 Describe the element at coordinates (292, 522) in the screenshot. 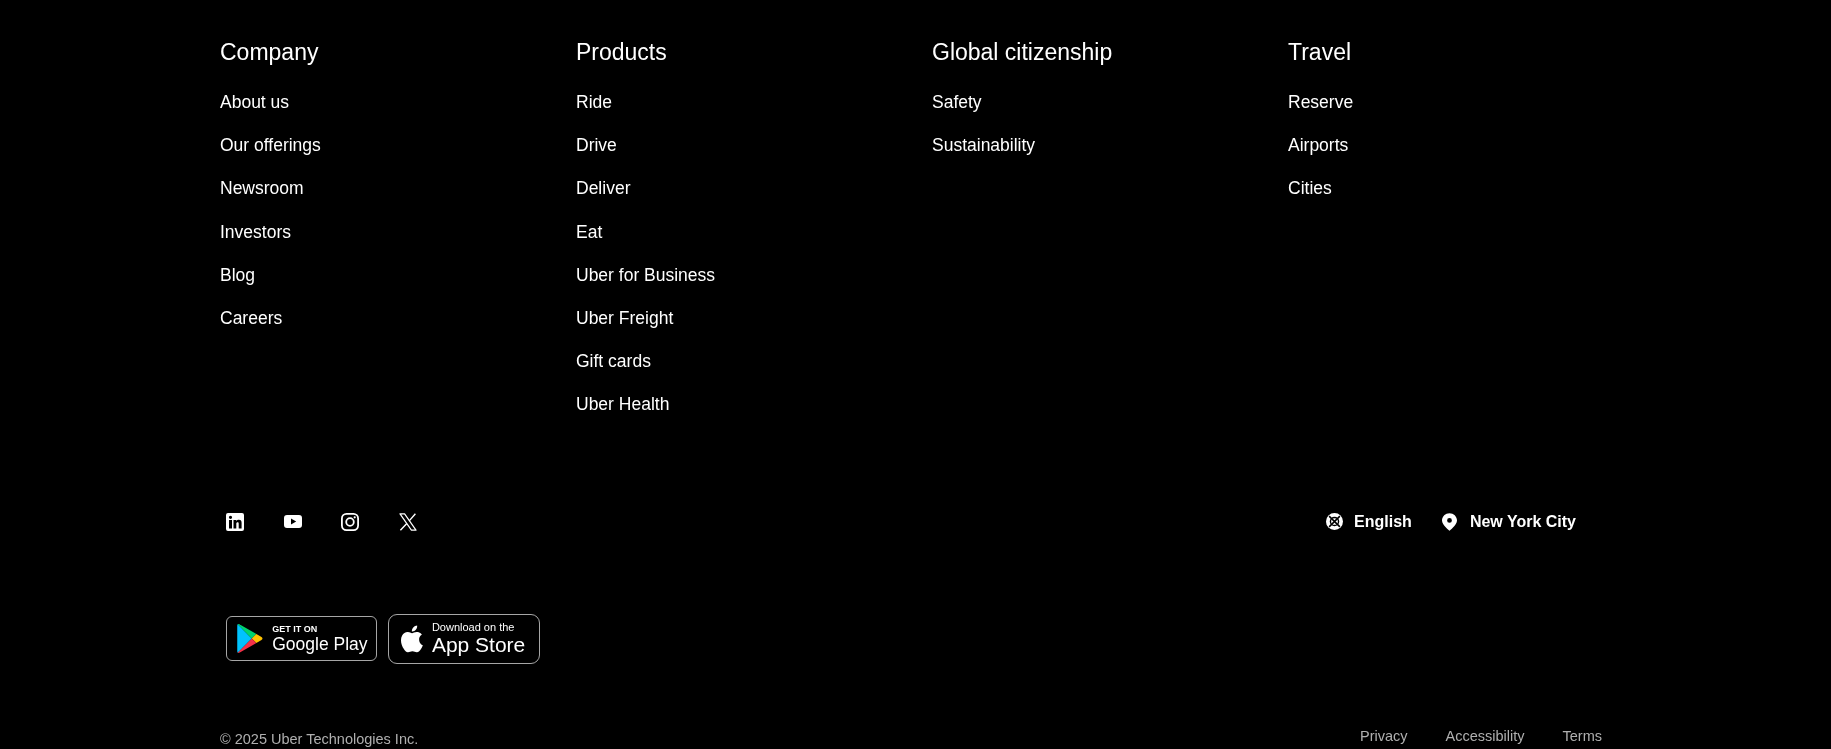

I see `youtube-icon` at that location.